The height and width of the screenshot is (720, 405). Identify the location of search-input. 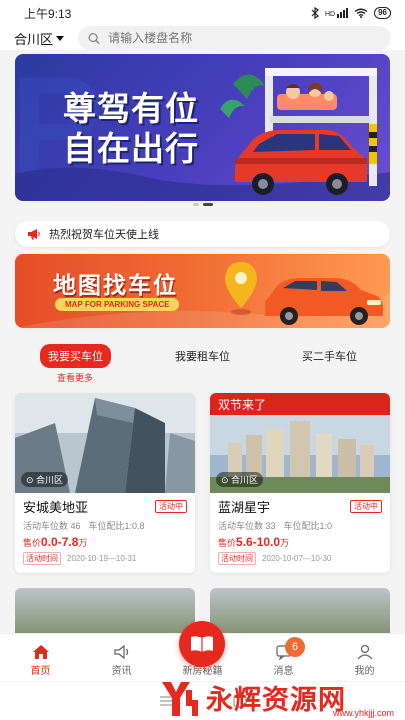
(244, 38).